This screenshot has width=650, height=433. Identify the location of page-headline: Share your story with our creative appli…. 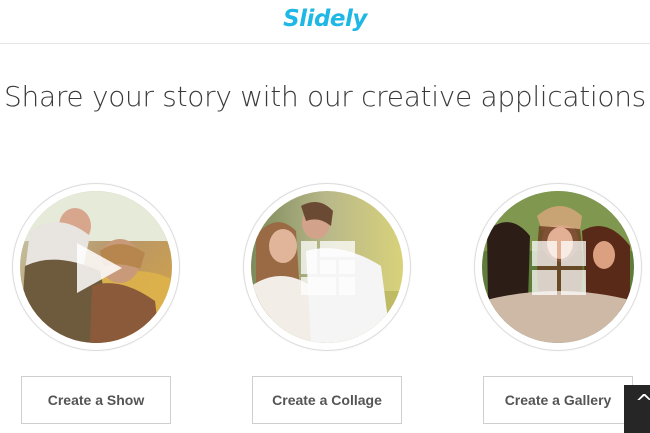
(325, 96).